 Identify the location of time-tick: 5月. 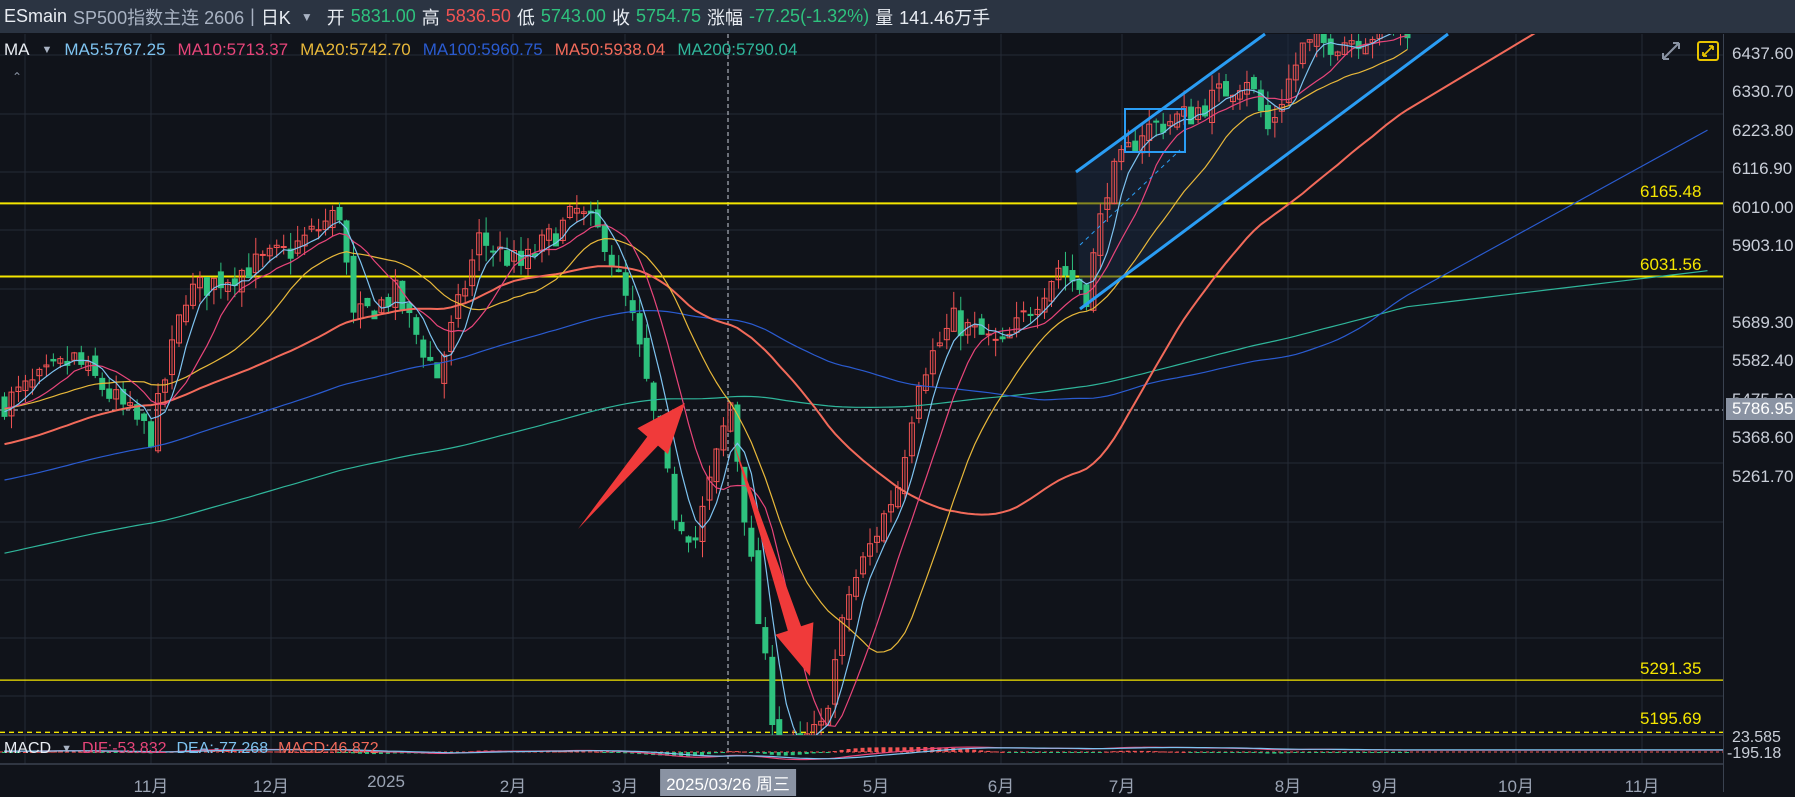
(876, 786).